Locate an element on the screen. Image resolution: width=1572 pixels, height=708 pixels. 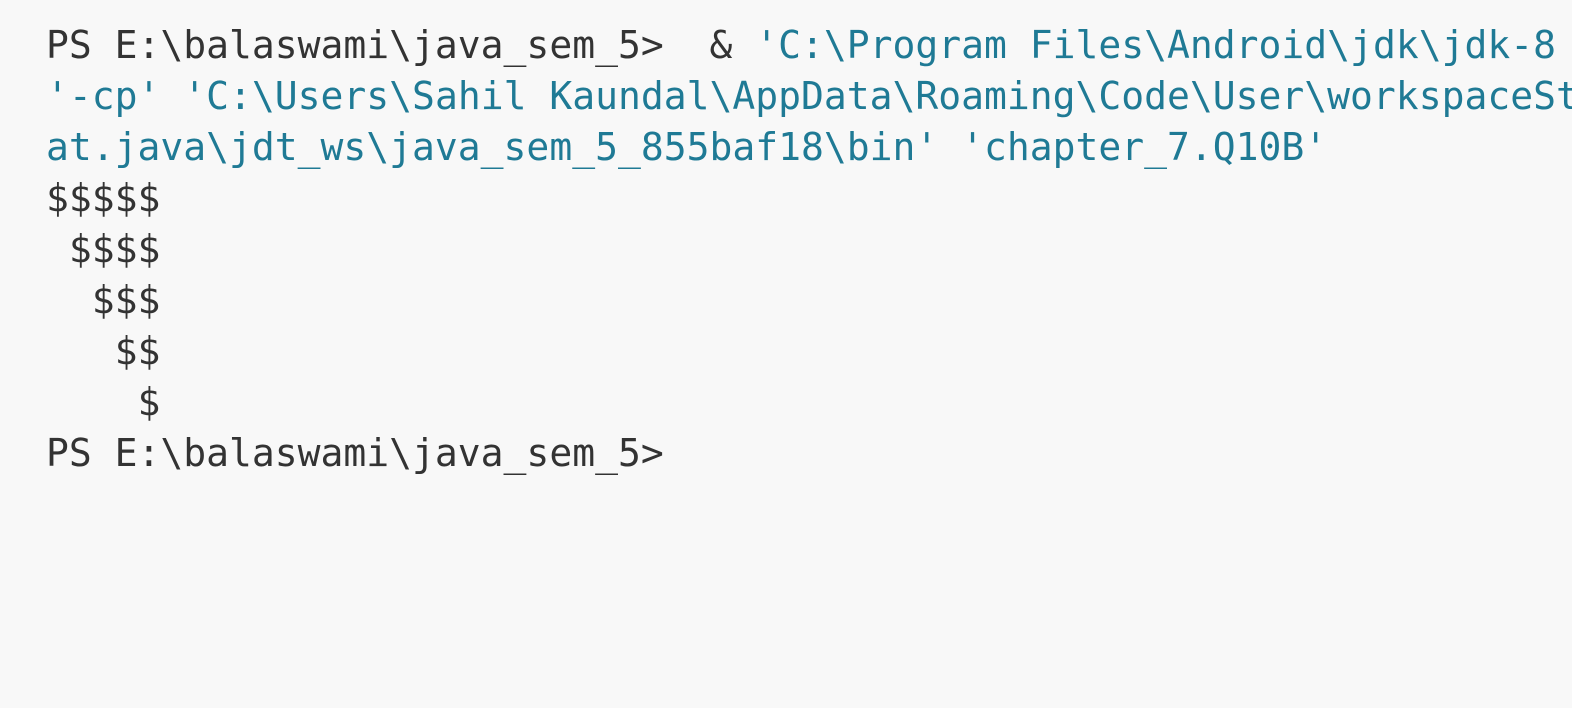
java-executable-path: 'C:\Program Files\Android\jdk\jdk-8 is located at coordinates (1155, 45).